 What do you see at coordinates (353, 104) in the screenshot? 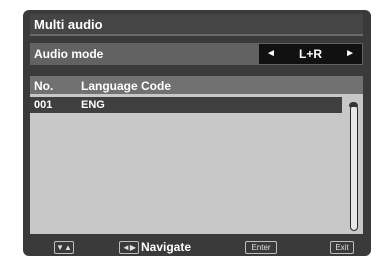
I see `scroll-thumb` at bounding box center [353, 104].